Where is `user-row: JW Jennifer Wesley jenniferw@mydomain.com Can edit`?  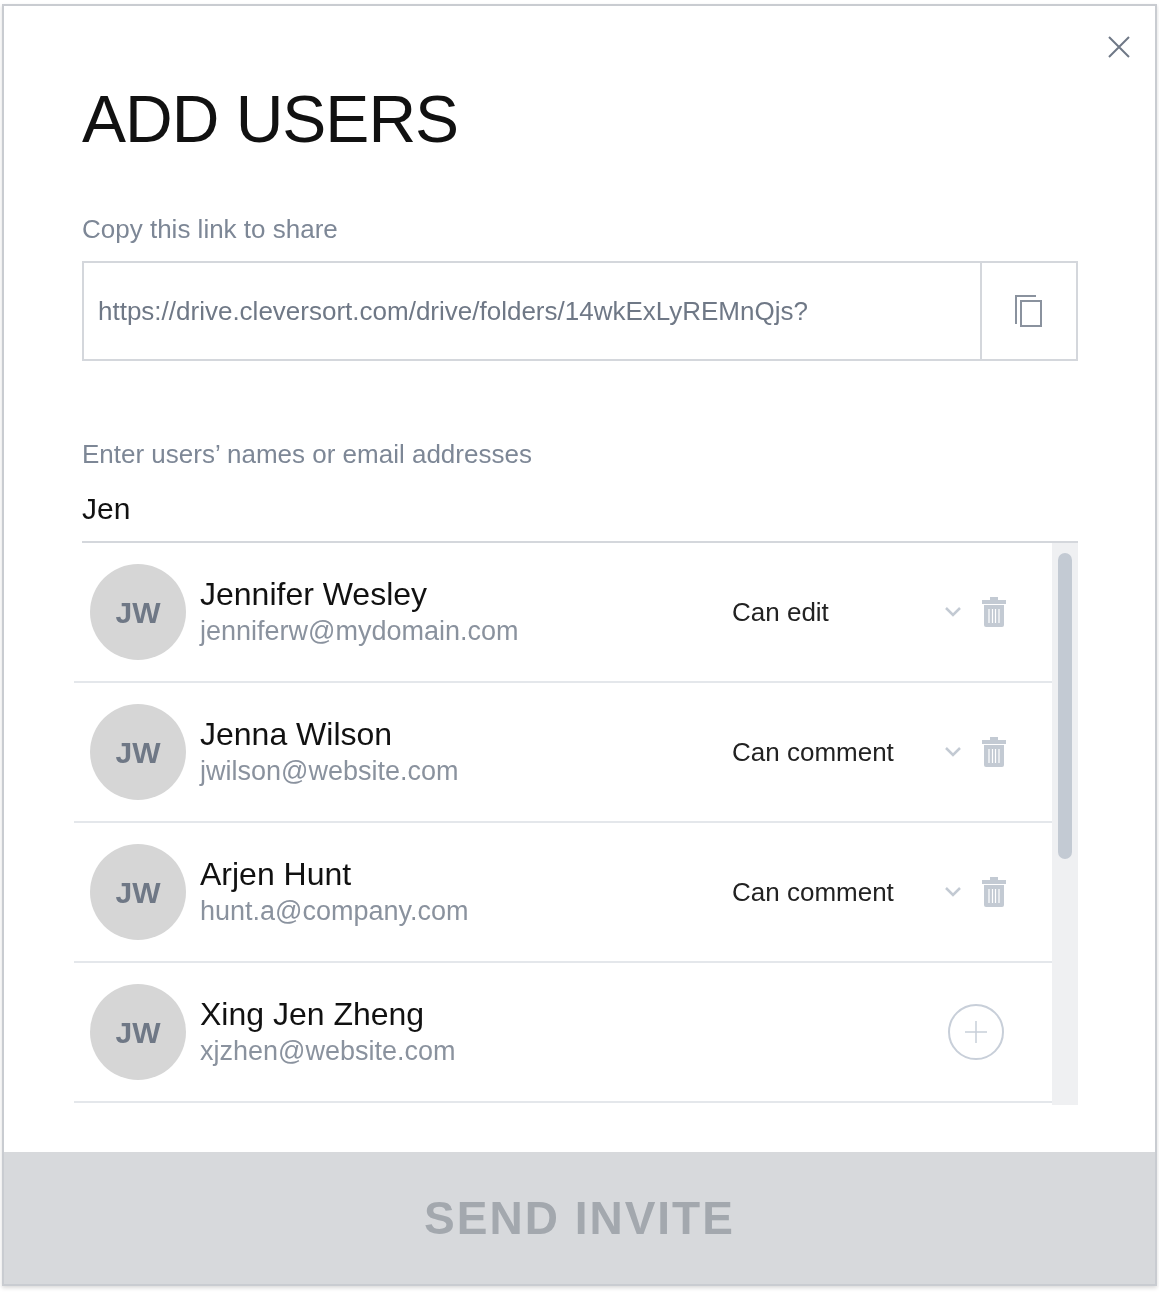
user-row: JW Jennifer Wesley jenniferw@mydomain.com Can edit is located at coordinates (563, 613).